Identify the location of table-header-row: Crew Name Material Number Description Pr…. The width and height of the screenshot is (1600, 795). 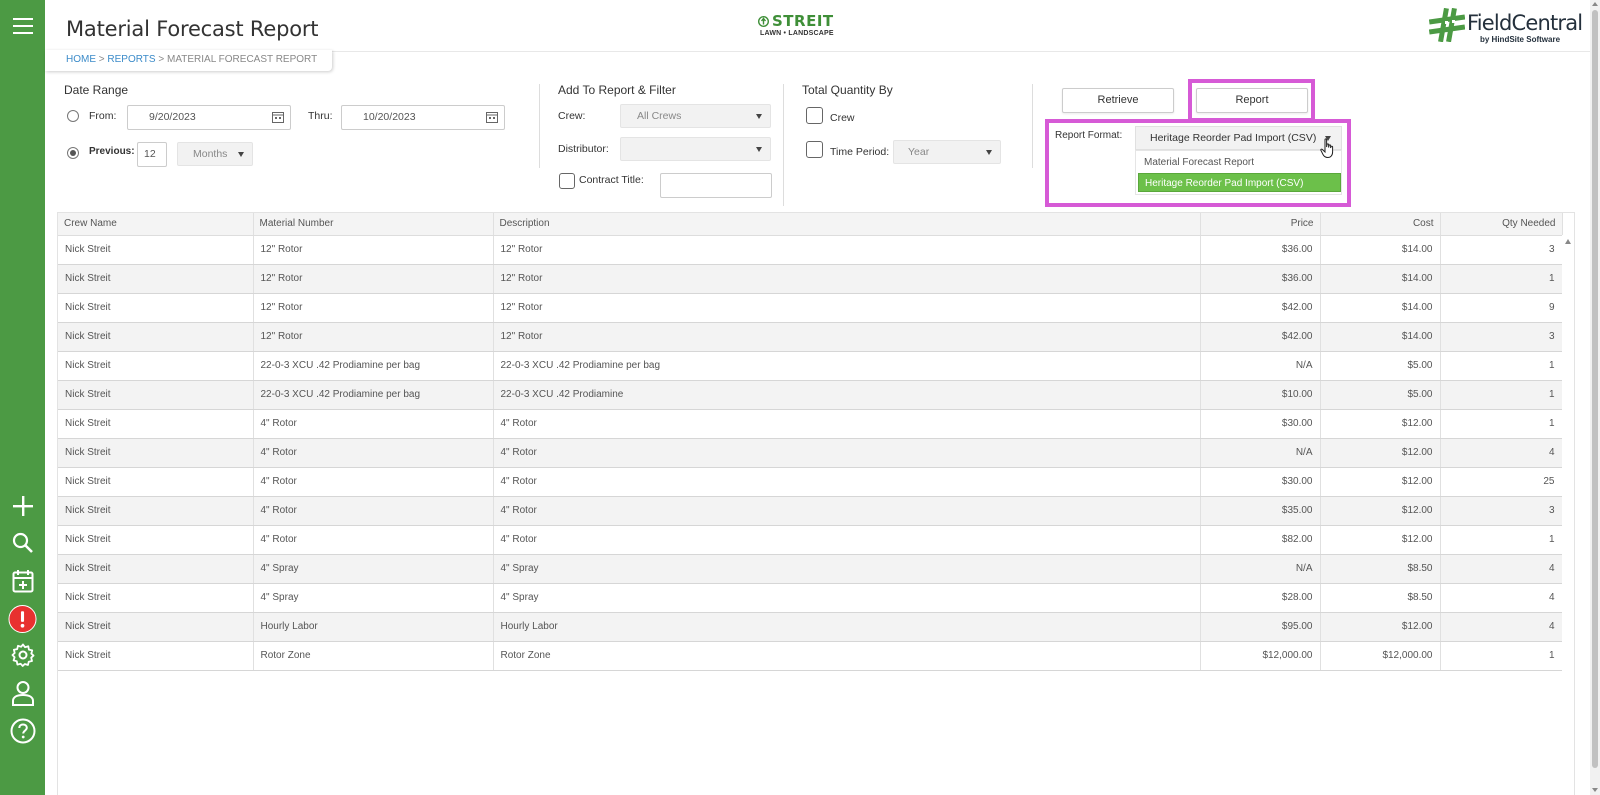
(810, 224).